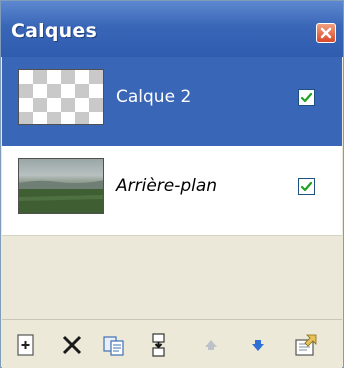 The image size is (347, 371). I want to click on properties-icon, so click(306, 345).